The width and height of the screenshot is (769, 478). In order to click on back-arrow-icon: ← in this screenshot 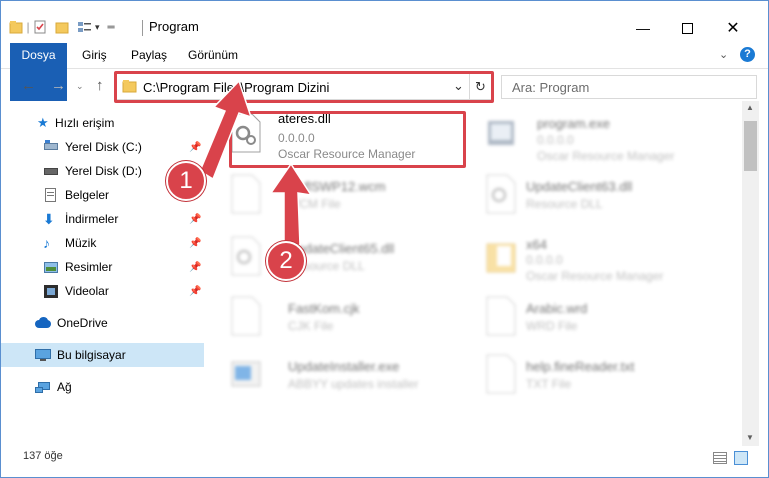, I will do `click(28, 85)`.